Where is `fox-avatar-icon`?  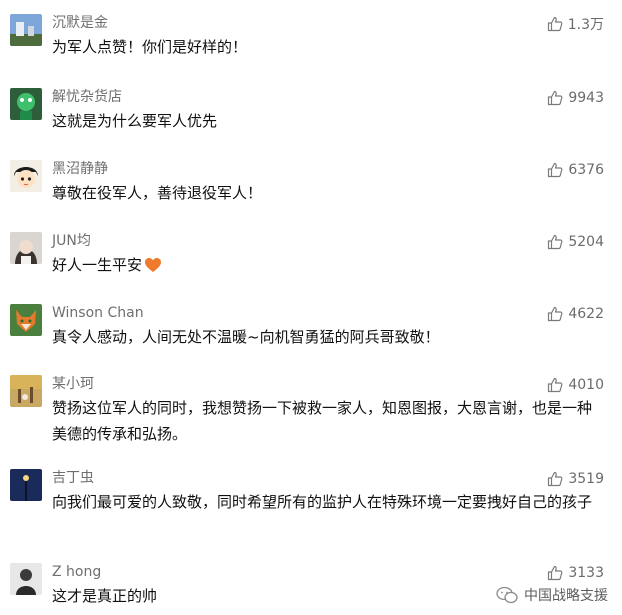
fox-avatar-icon is located at coordinates (26, 320).